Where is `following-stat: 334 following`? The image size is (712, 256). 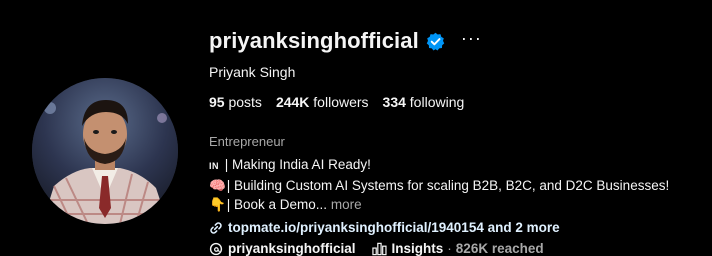
following-stat: 334 following is located at coordinates (424, 102).